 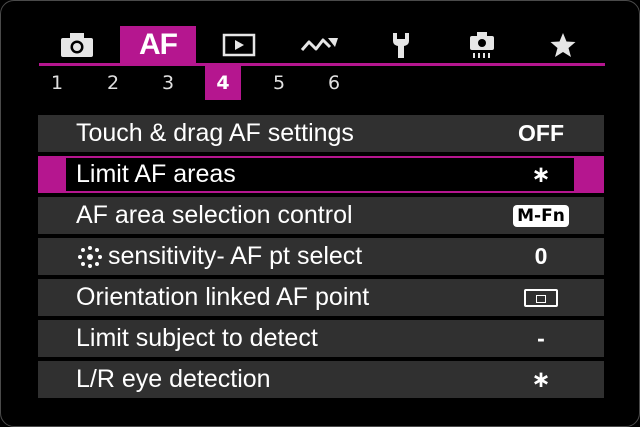 What do you see at coordinates (215, 133) in the screenshot?
I see `menu-item-label: Touch & drag AF settings` at bounding box center [215, 133].